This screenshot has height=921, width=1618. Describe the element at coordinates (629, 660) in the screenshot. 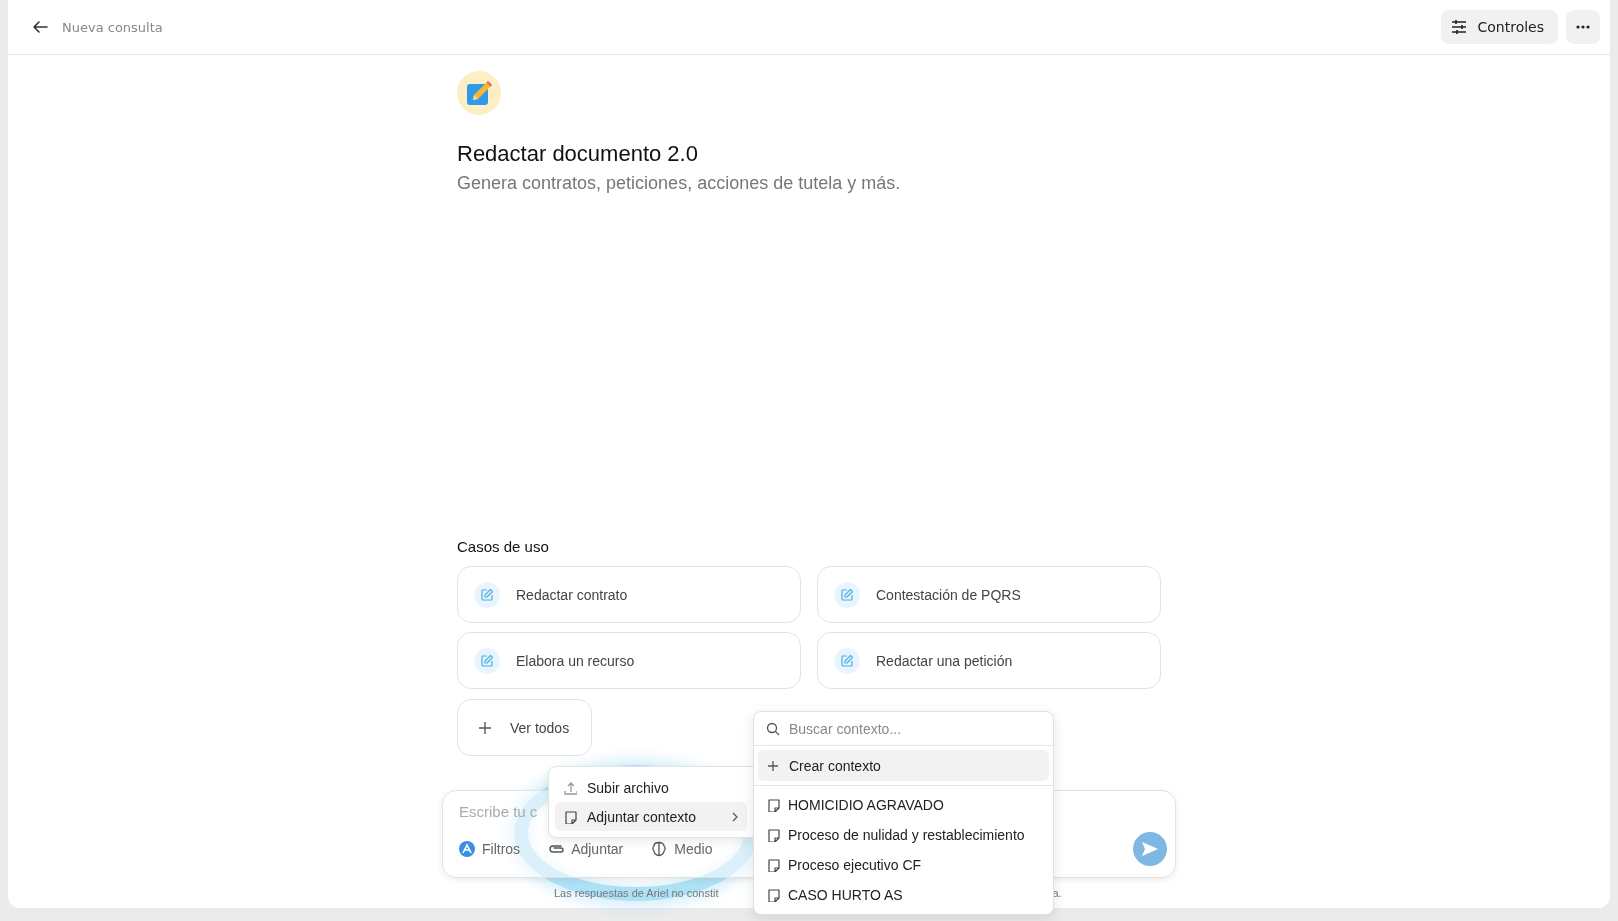

I see `use-case-card: Elabora un recurso` at that location.